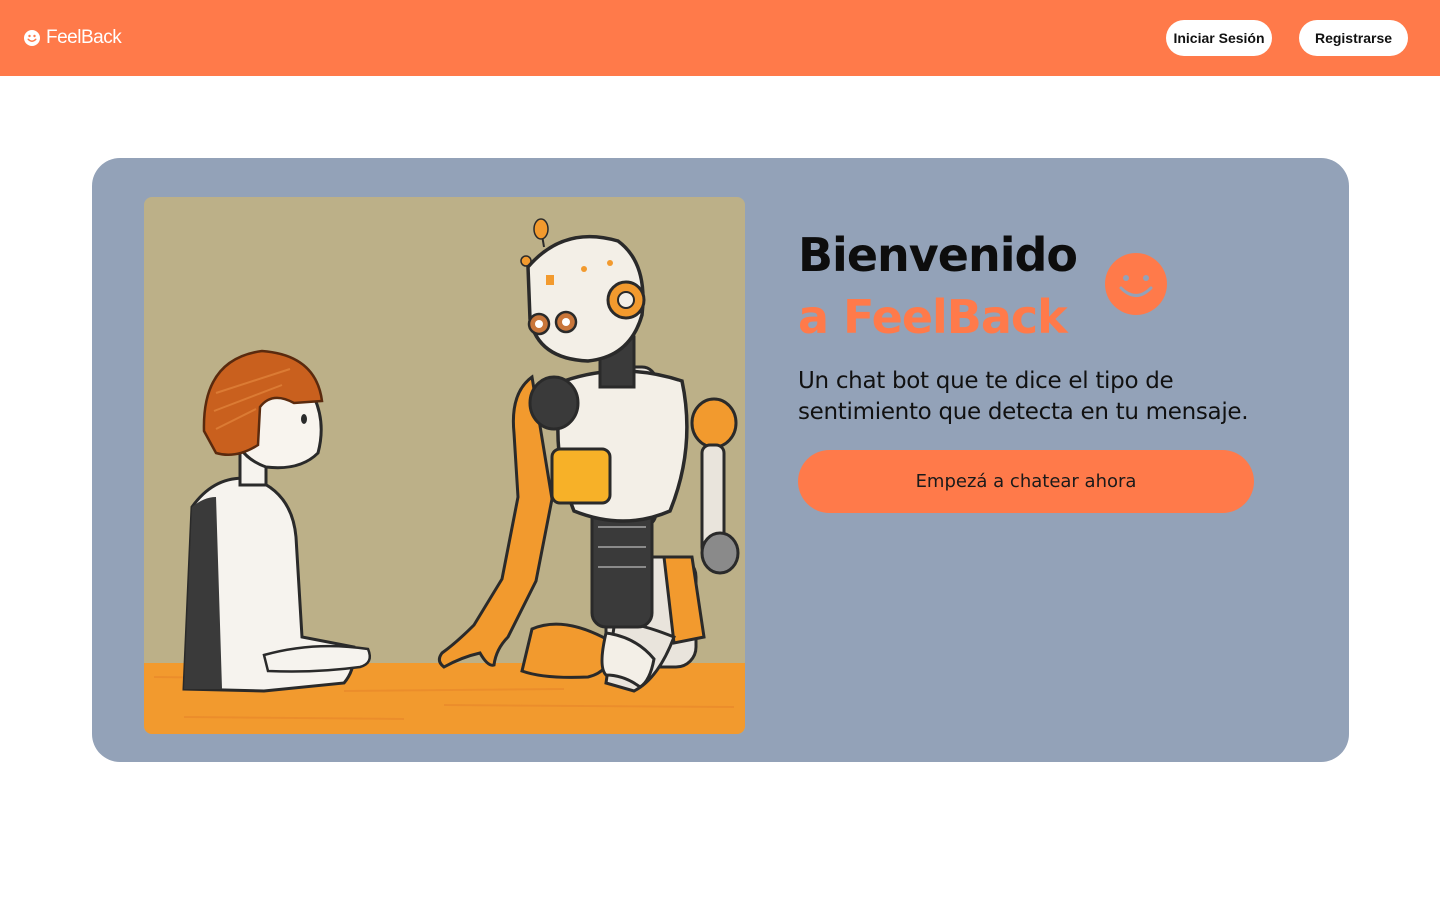  What do you see at coordinates (1026, 481) in the screenshot?
I see `start-chat-button: Empezá a chatear ahora` at bounding box center [1026, 481].